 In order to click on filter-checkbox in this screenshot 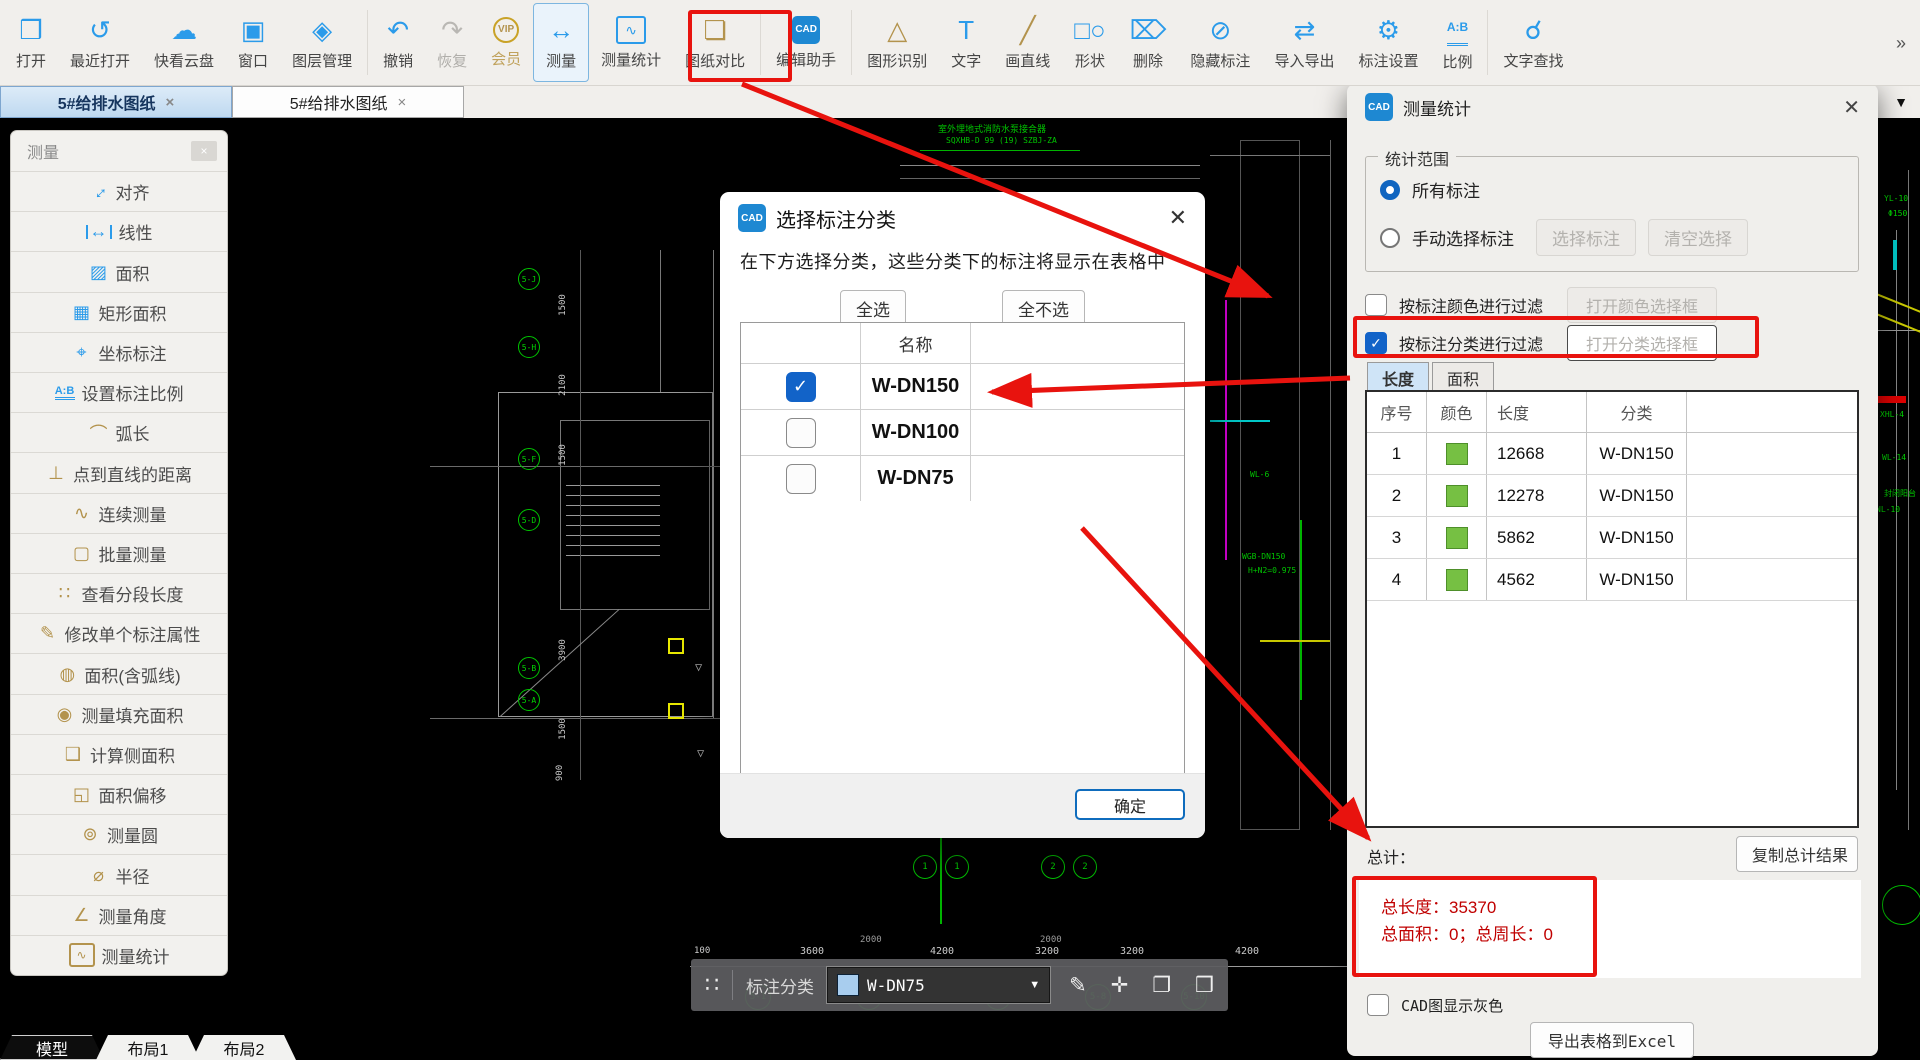, I will do `click(1376, 305)`.